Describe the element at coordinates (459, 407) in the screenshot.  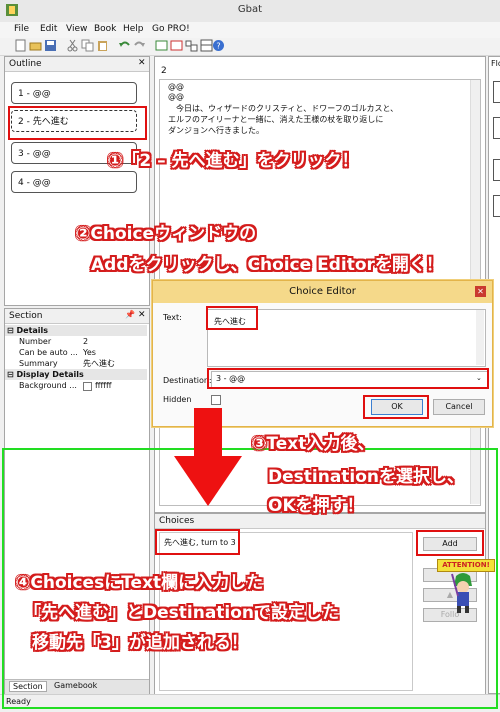
I see `cancel-button: Cancel` at that location.